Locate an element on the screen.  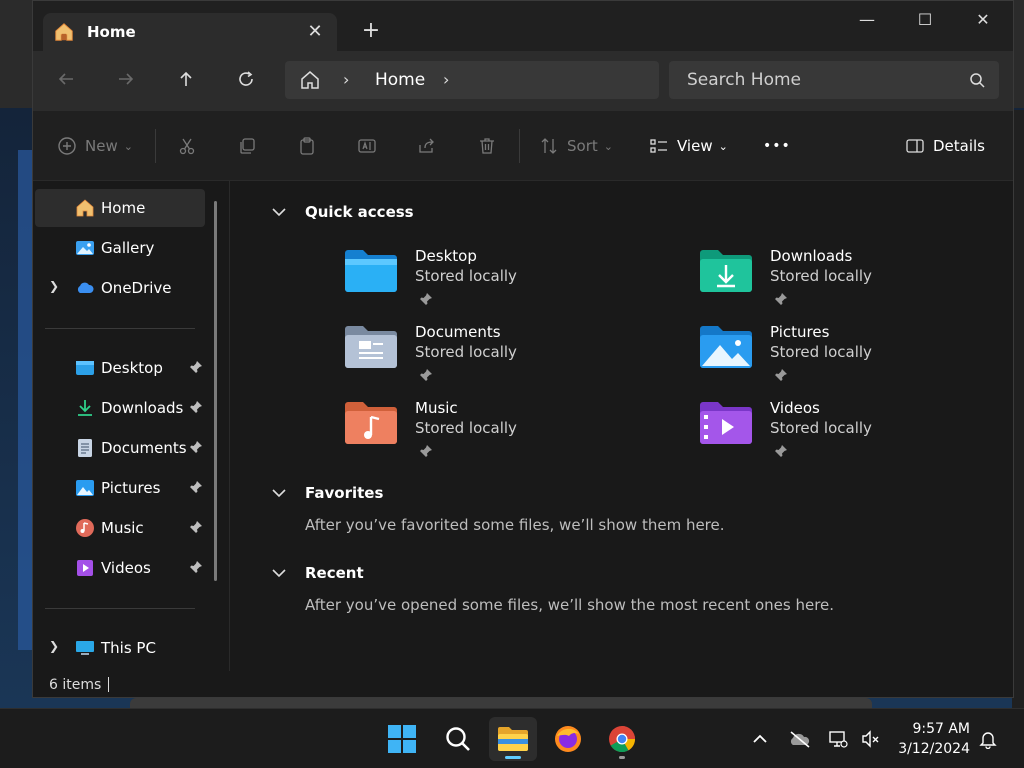
sidebar-item-label: Pictures is located at coordinates (131, 488).